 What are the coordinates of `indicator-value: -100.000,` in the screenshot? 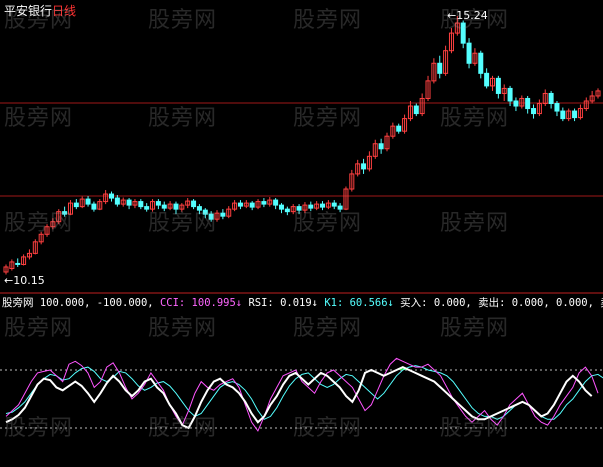 It's located at (122, 303).